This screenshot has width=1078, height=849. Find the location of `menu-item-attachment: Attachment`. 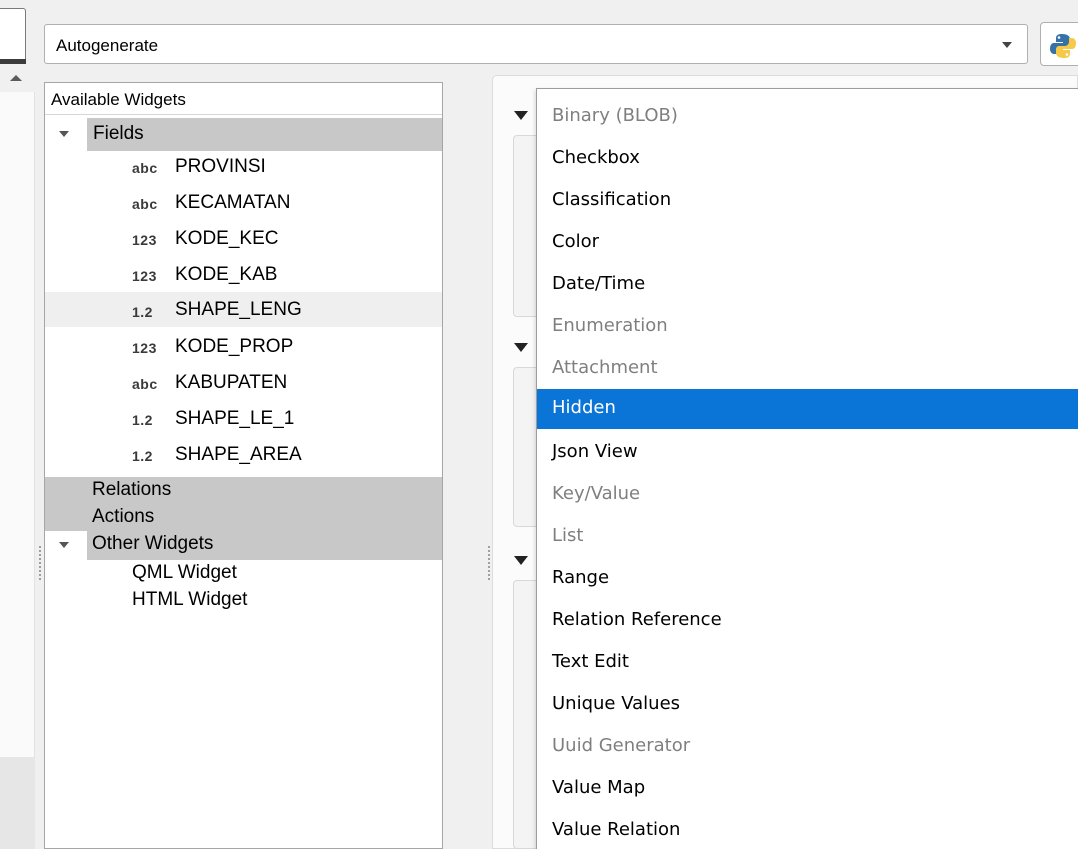

menu-item-attachment: Attachment is located at coordinates (605, 367).